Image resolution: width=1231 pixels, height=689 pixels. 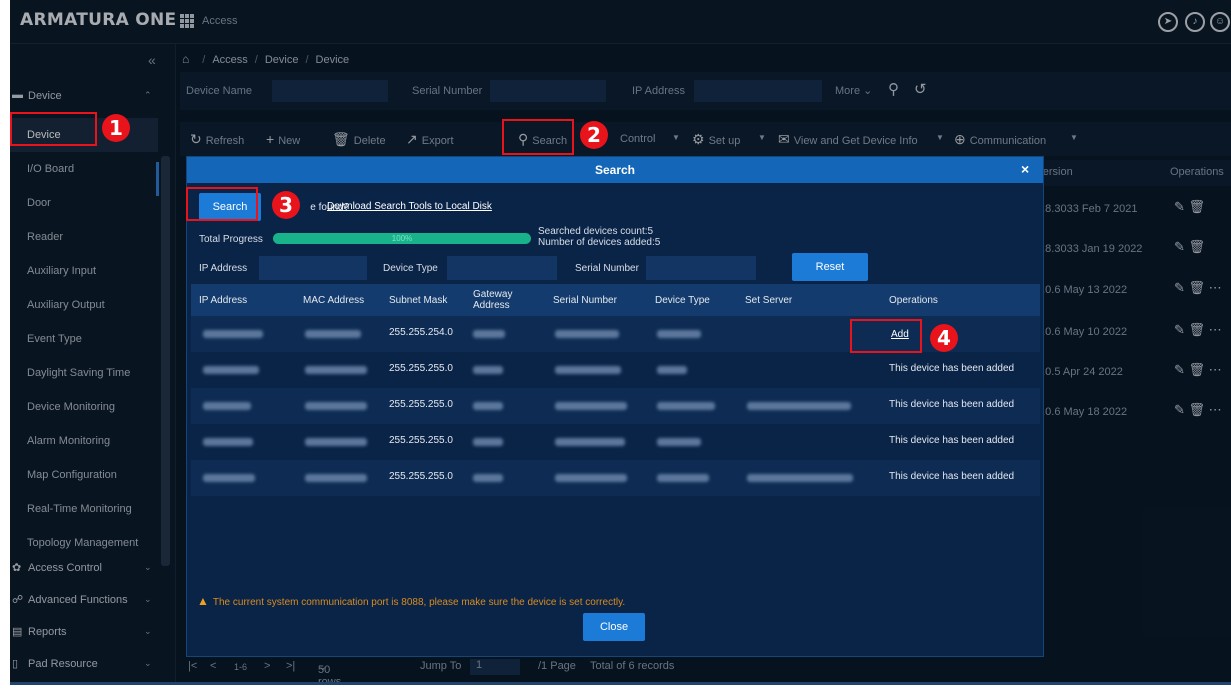 I want to click on close-icon: ×, so click(x=1025, y=169).